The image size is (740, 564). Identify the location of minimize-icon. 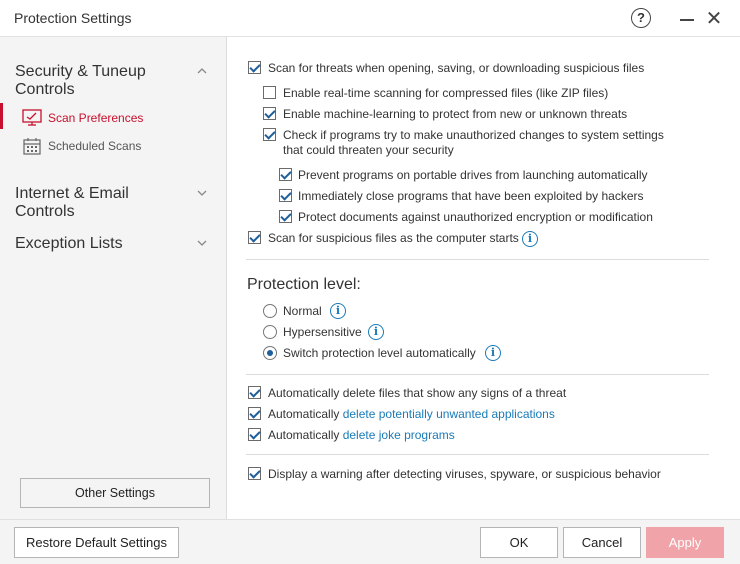
(687, 19).